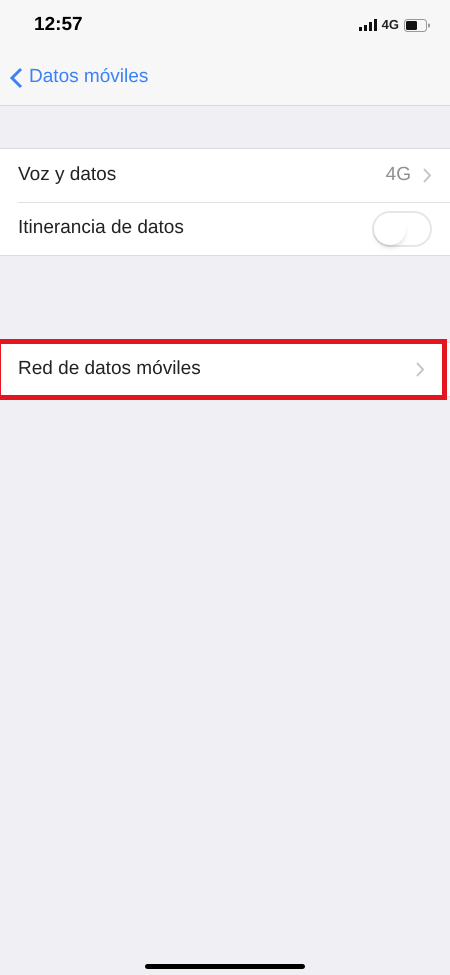 Image resolution: width=450 pixels, height=975 pixels. I want to click on settings-row: Itinerancia de datos, so click(225, 228).